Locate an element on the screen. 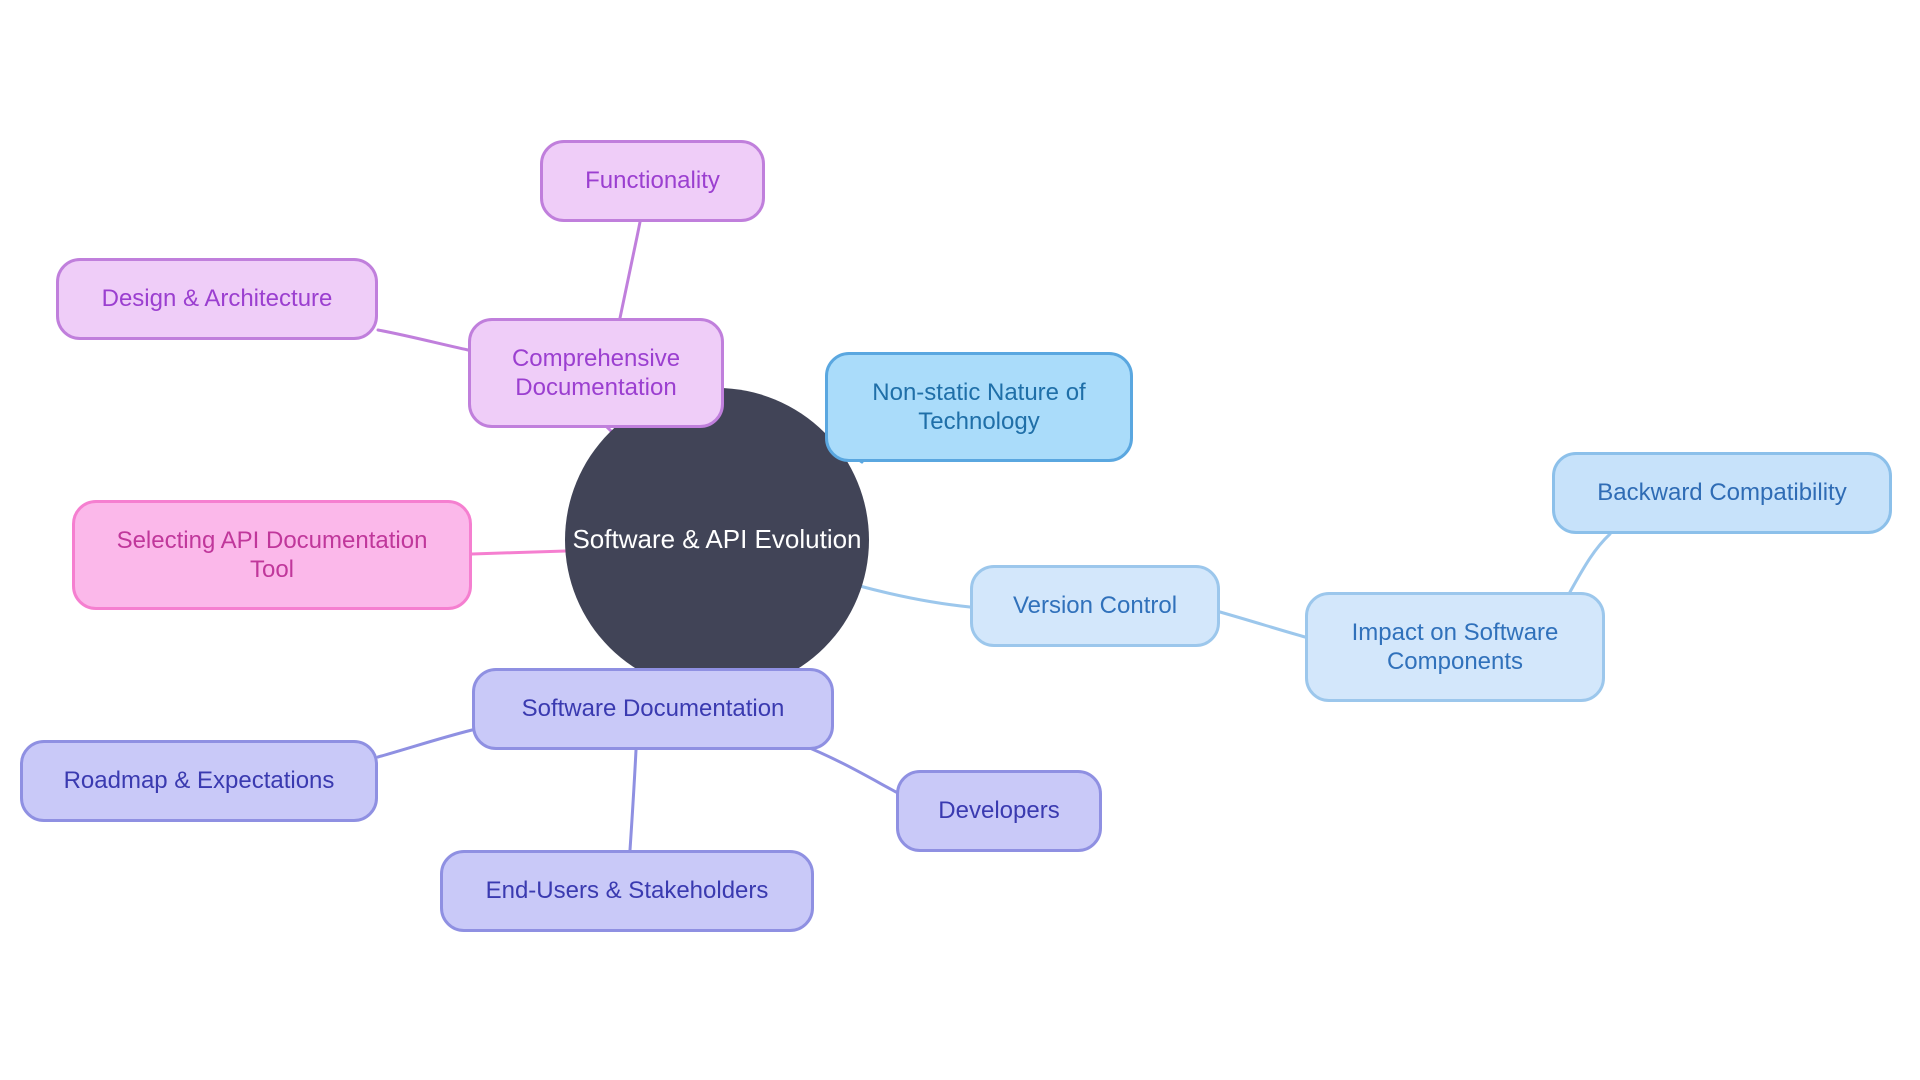 Image resolution: width=1920 pixels, height=1080 pixels. mindmap-node-roadmap-expectations: Roadmap & Expectations is located at coordinates (199, 781).